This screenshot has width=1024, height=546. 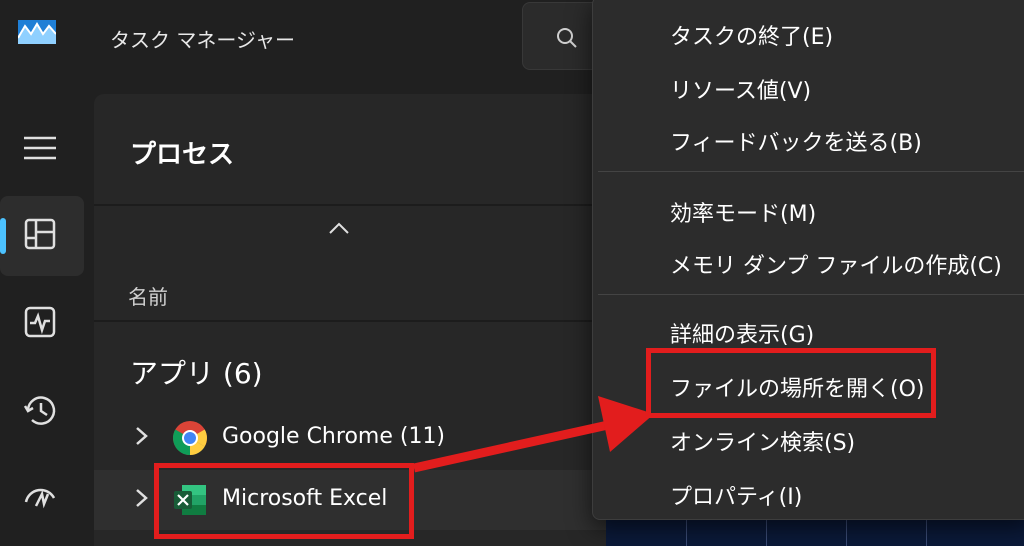 I want to click on annotation-arrow-icon, so click(x=533, y=434).